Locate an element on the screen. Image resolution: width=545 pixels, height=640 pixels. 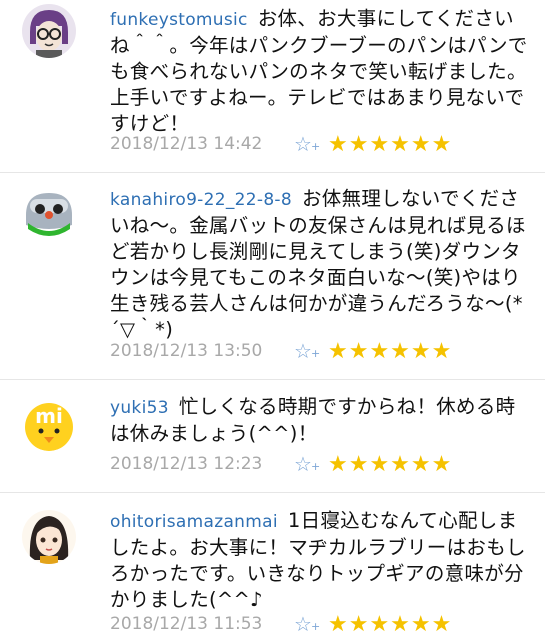
comment-meta: 2018/12/13 14:42 ☆ + ★★★★★★ is located at coordinates (281, 144).